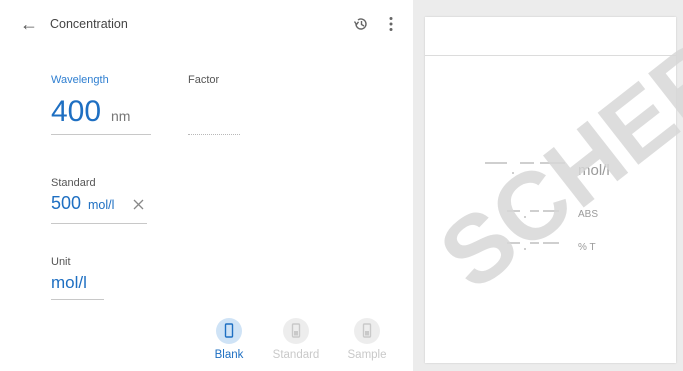 The height and width of the screenshot is (371, 683). I want to click on standard-label: Standard, so click(73, 183).